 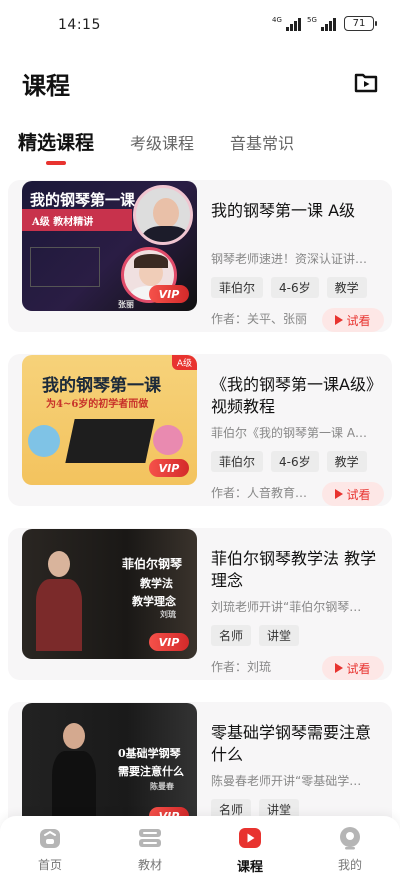 What do you see at coordinates (297, 396) in the screenshot?
I see `course-title: 《我的钢琴第一课A级》视频教程` at bounding box center [297, 396].